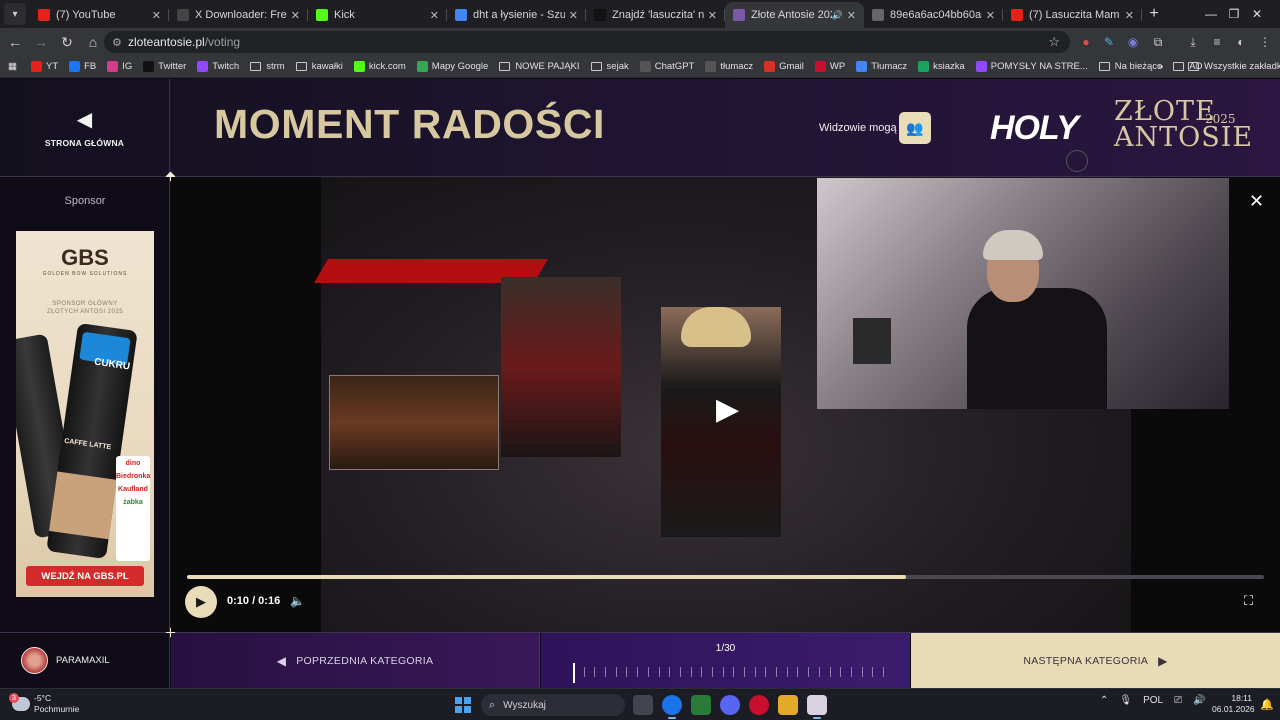 The height and width of the screenshot is (720, 1280). I want to click on extension-icon: ✎, so click(1109, 42).